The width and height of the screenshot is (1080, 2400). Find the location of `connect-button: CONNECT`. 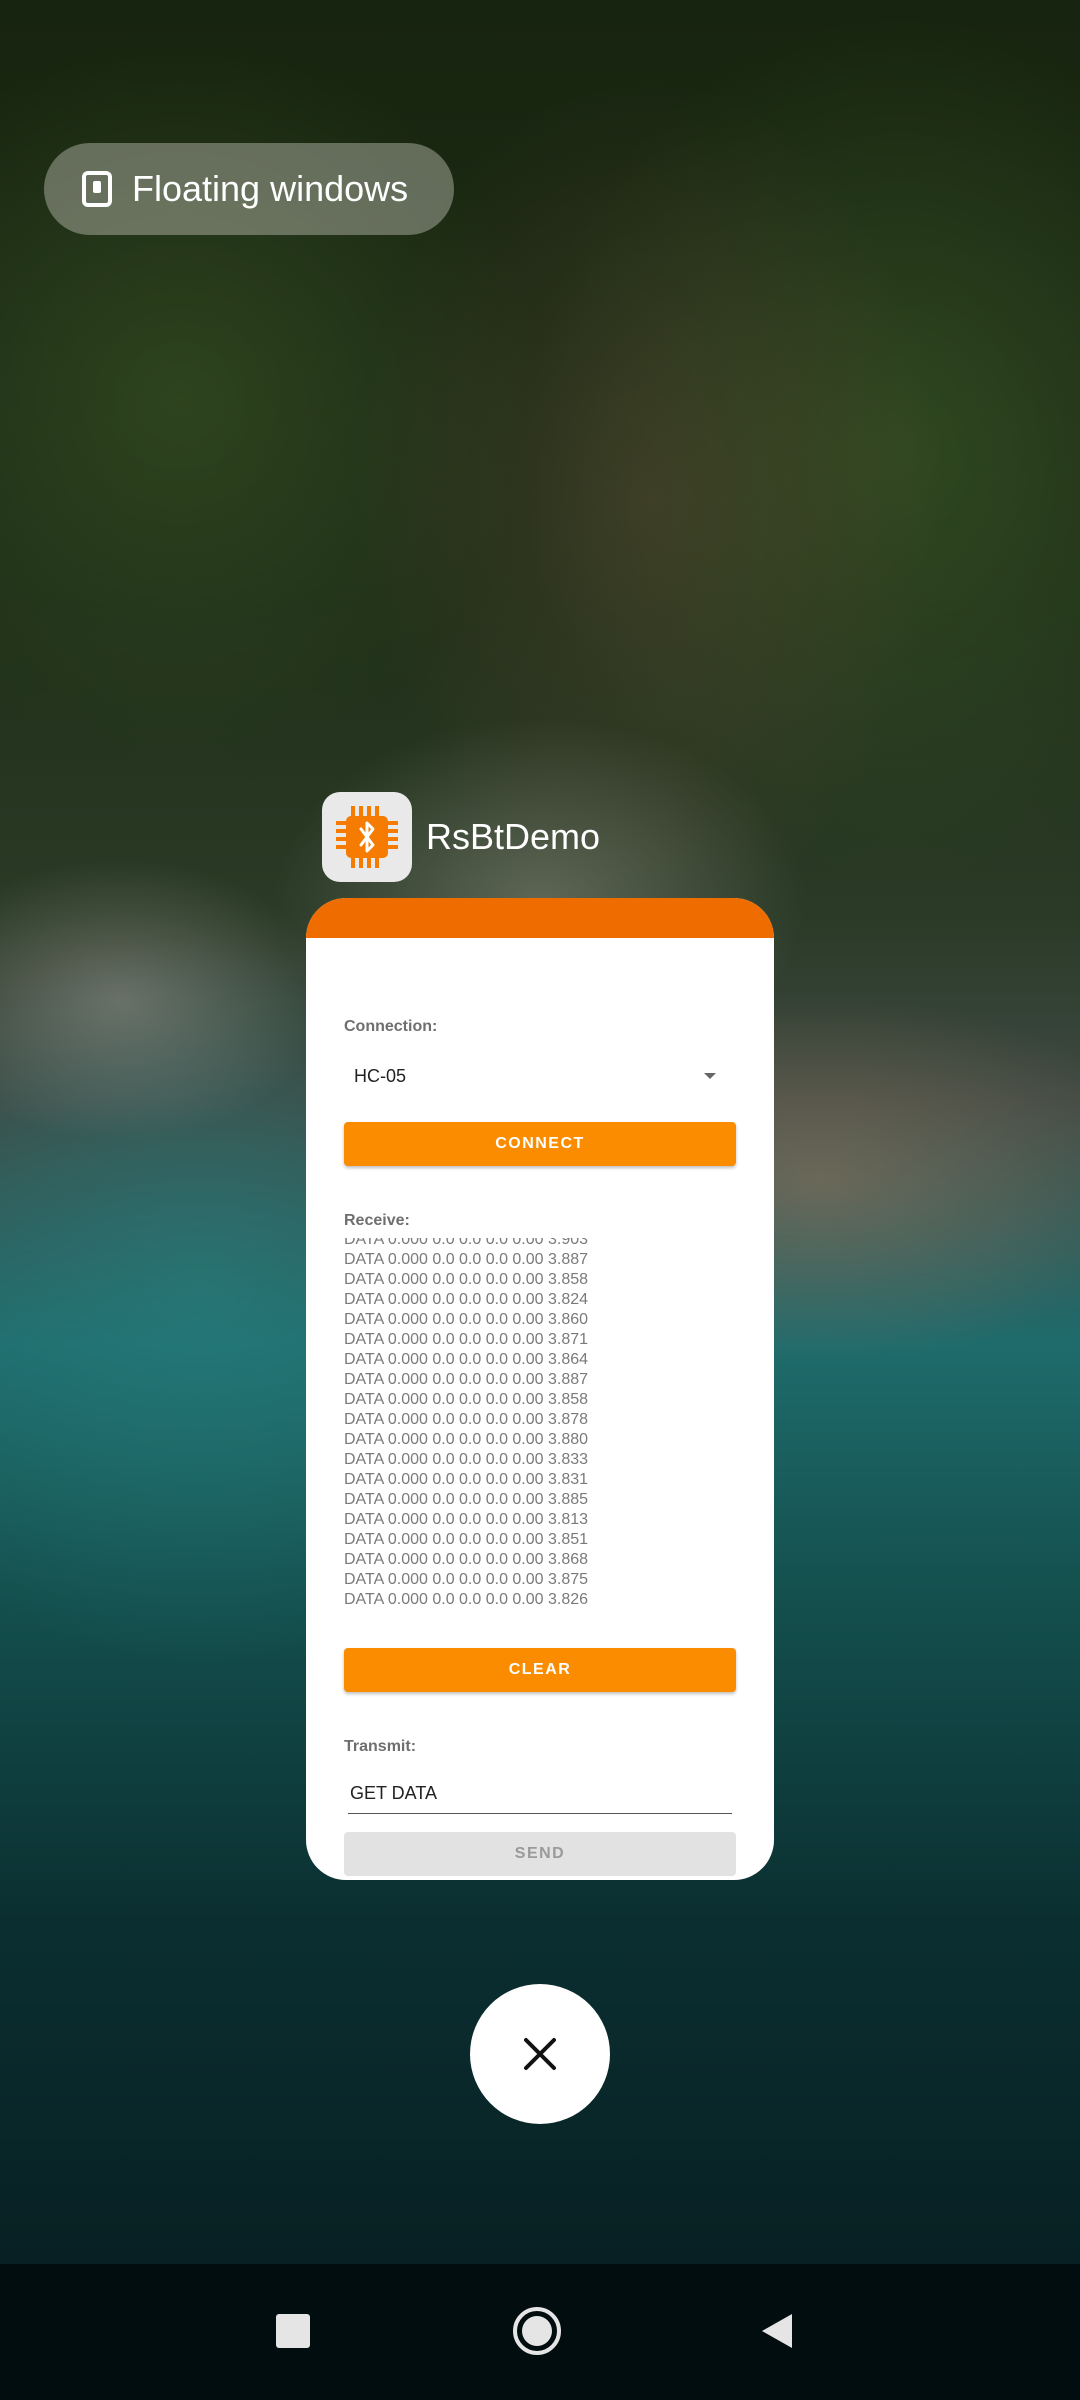

connect-button: CONNECT is located at coordinates (540, 1144).